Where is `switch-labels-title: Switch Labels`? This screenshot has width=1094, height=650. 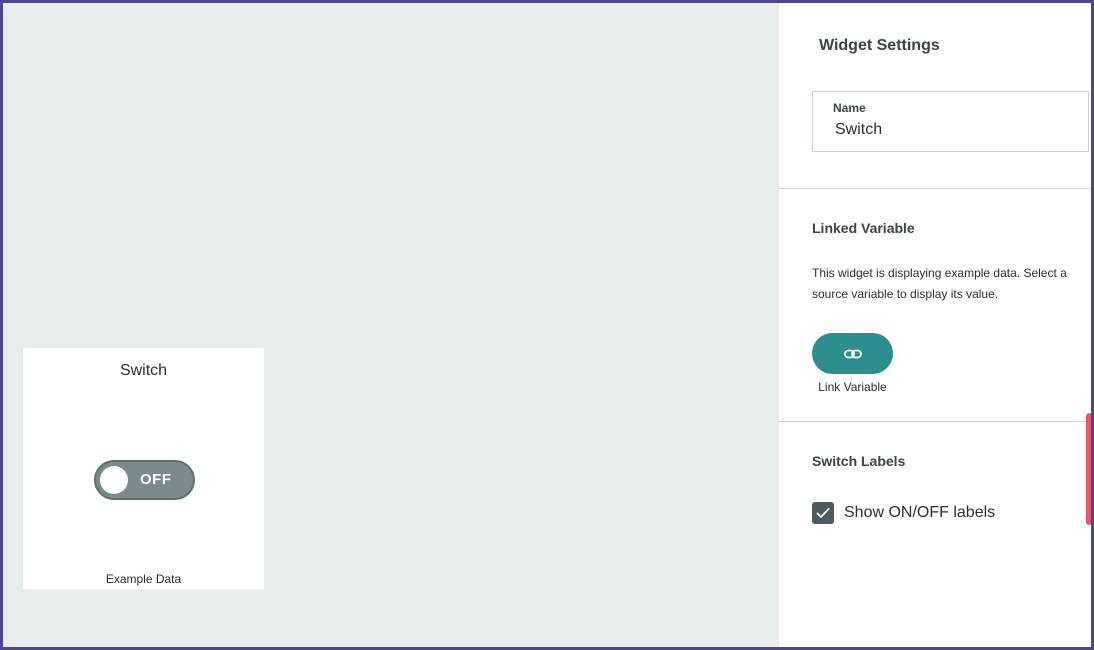
switch-labels-title: Switch Labels is located at coordinates (859, 461).